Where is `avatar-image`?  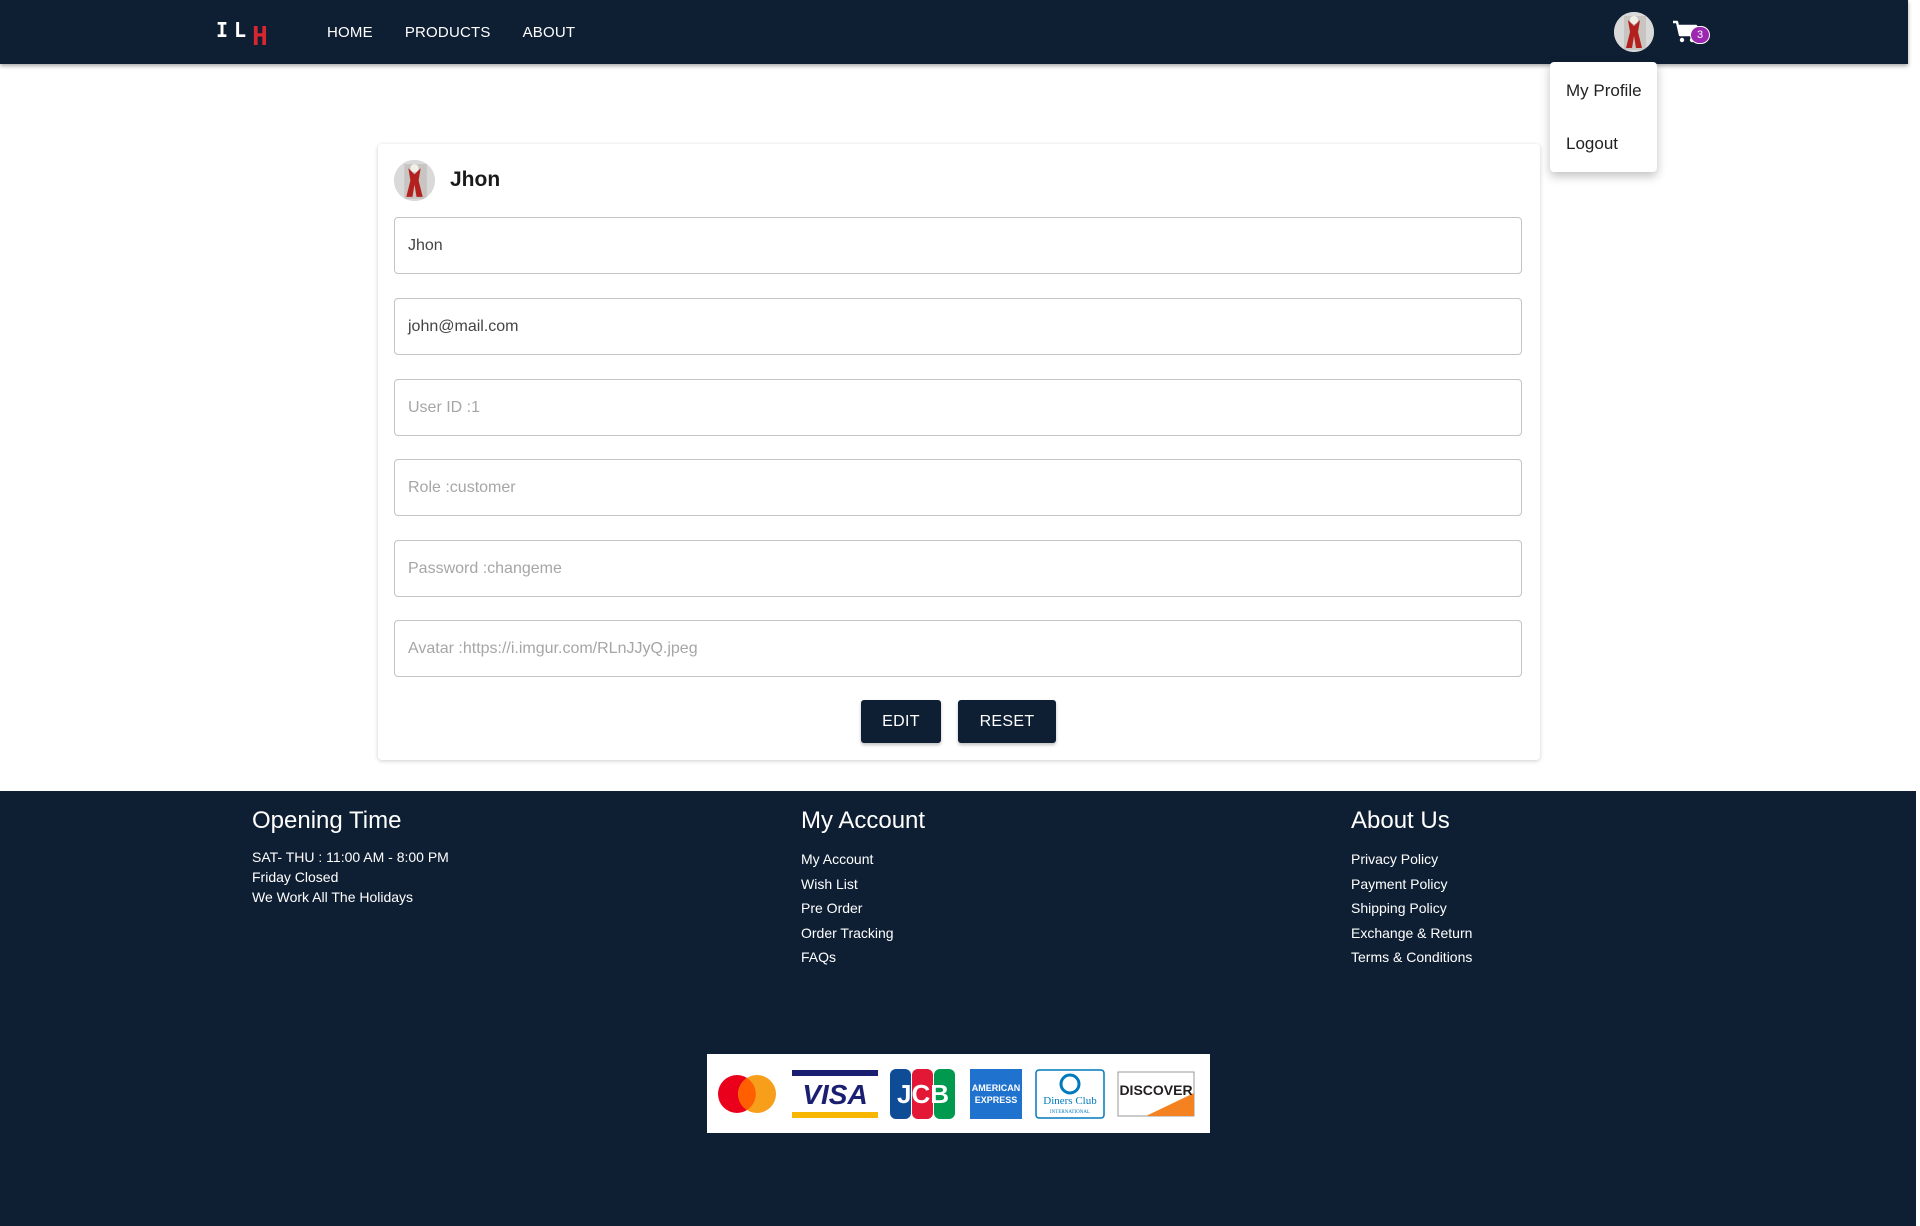
avatar-image is located at coordinates (1634, 32).